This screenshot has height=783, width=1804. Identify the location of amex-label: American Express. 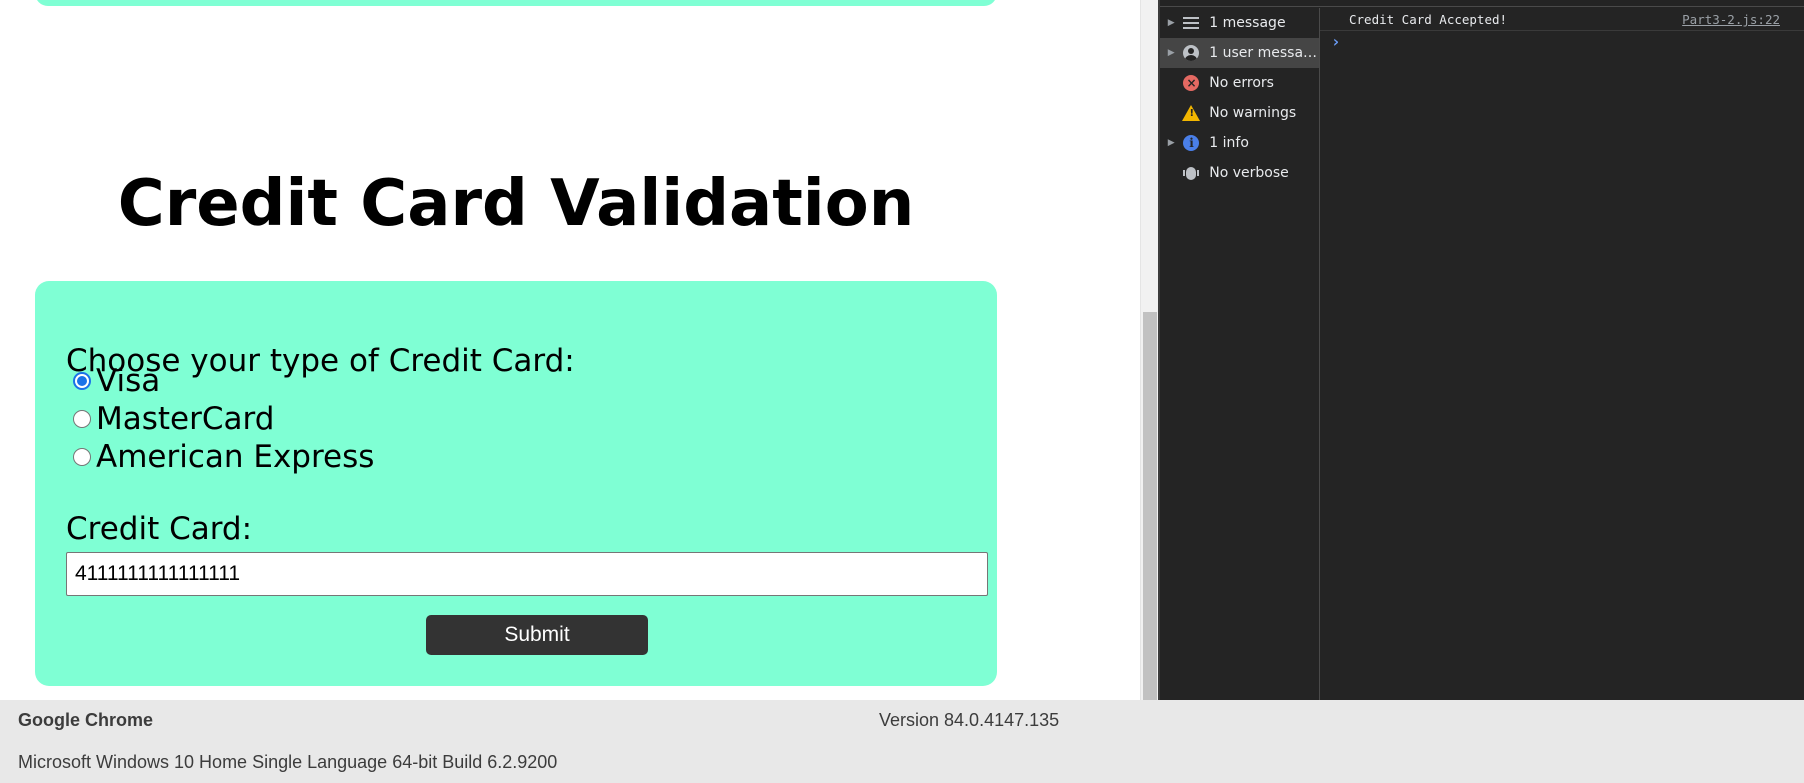
(235, 457).